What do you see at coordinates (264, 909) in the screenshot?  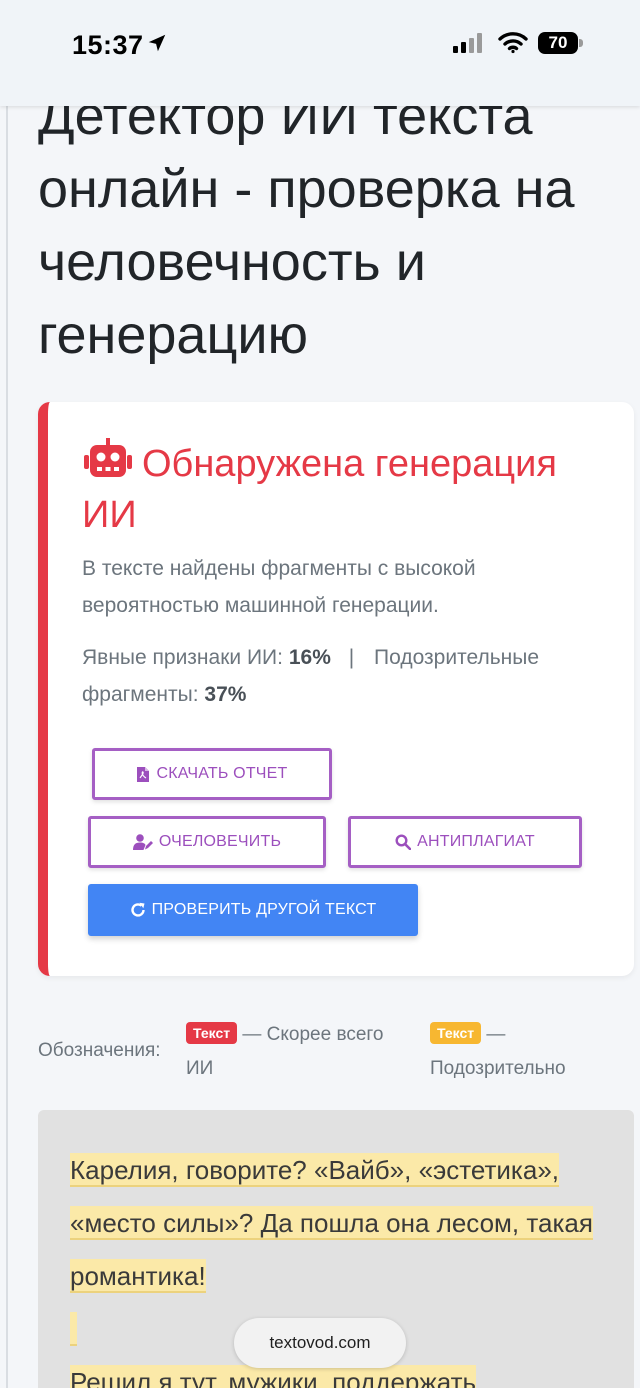 I see `check-other-text-label: ПРОВЕРИТЬ ДРУГОЙ ТЕКСТ` at bounding box center [264, 909].